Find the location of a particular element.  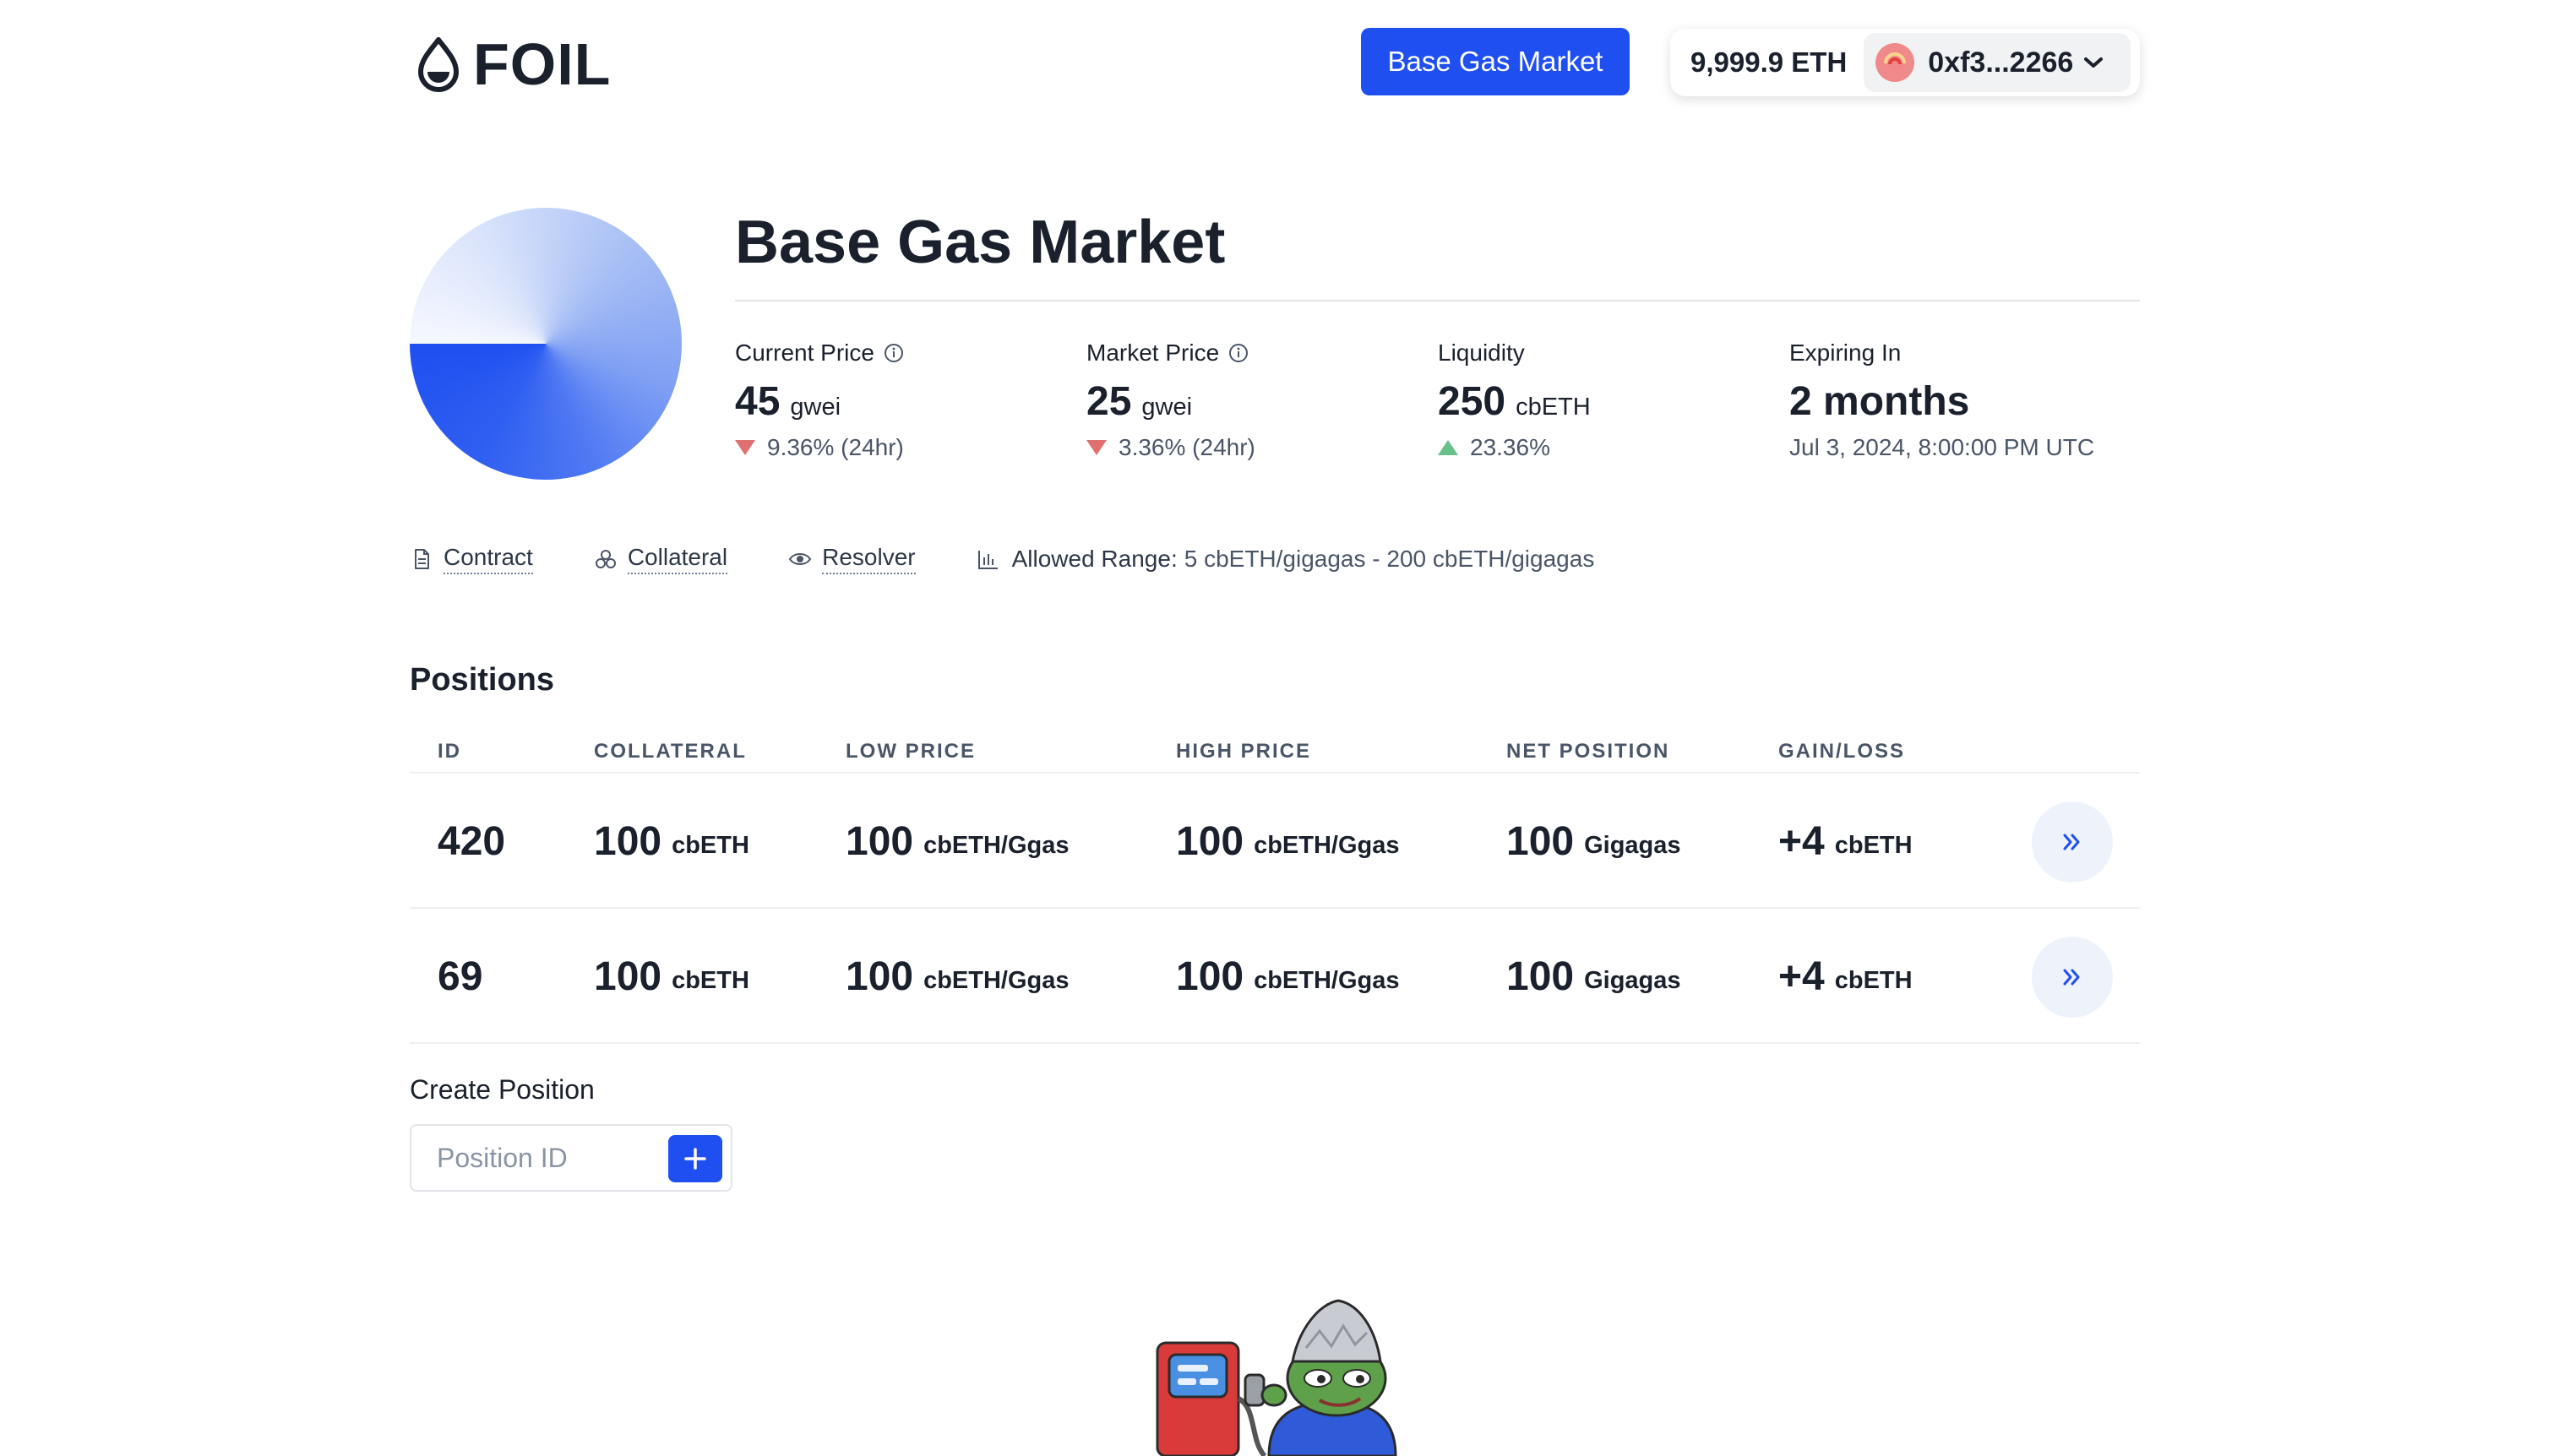

stat-label: Market Price is located at coordinates (1153, 353).